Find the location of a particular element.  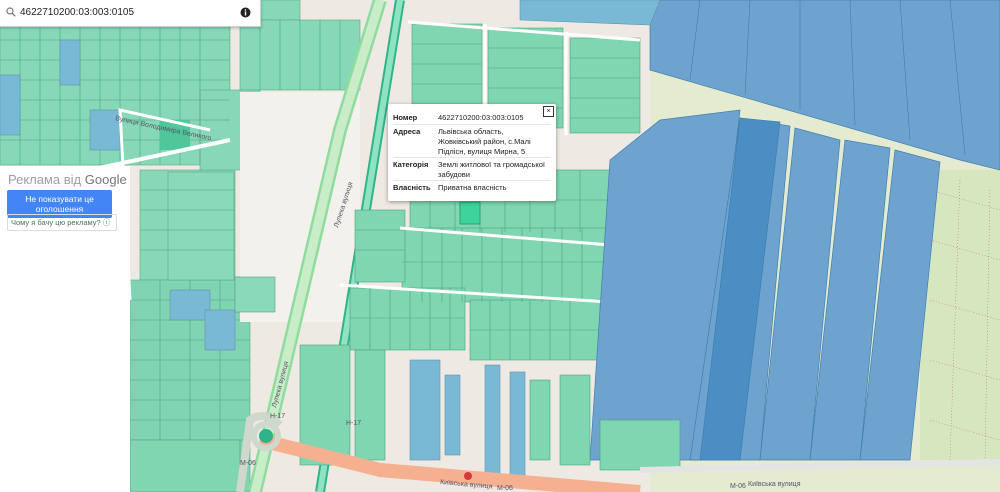

search-input is located at coordinates (126, 12).